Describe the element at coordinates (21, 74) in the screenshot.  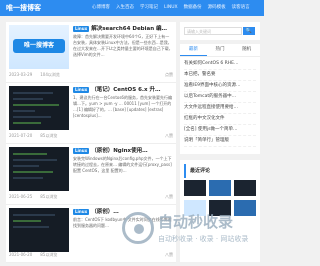
I see `post-date: 2023-03-29` at that location.